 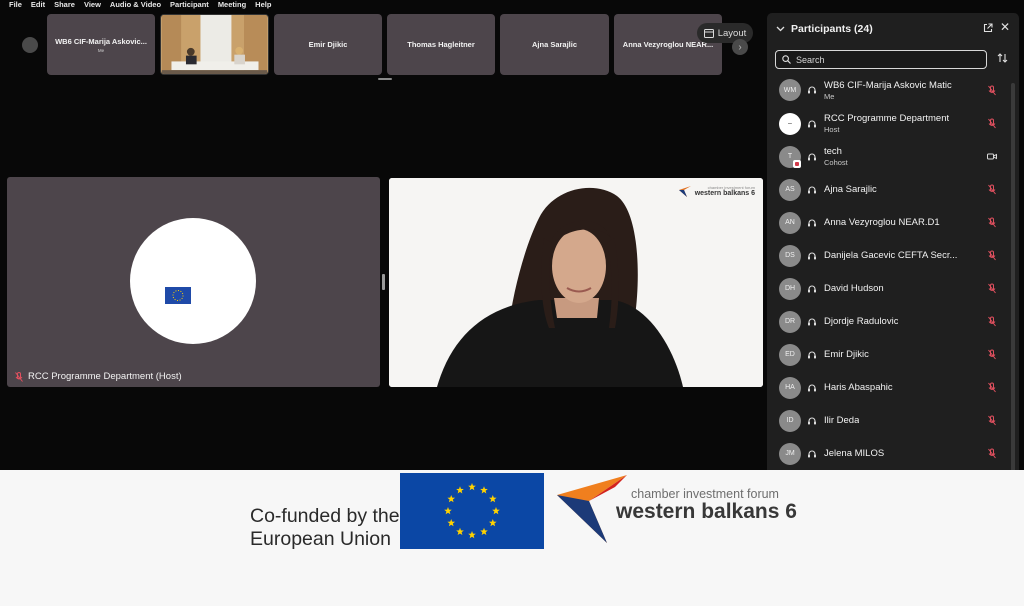 I want to click on tile-name: RCC Programme Department (Host), so click(x=105, y=376).